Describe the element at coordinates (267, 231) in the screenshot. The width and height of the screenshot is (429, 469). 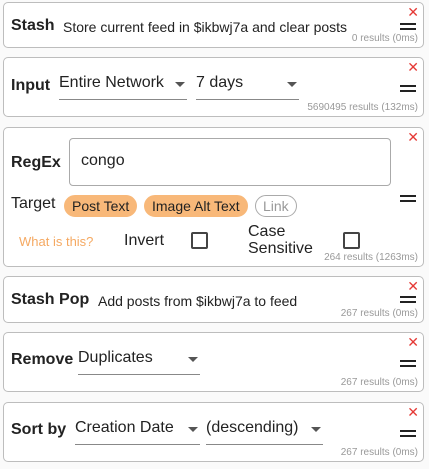
I see `case-sensitive-label-line1: Case` at that location.